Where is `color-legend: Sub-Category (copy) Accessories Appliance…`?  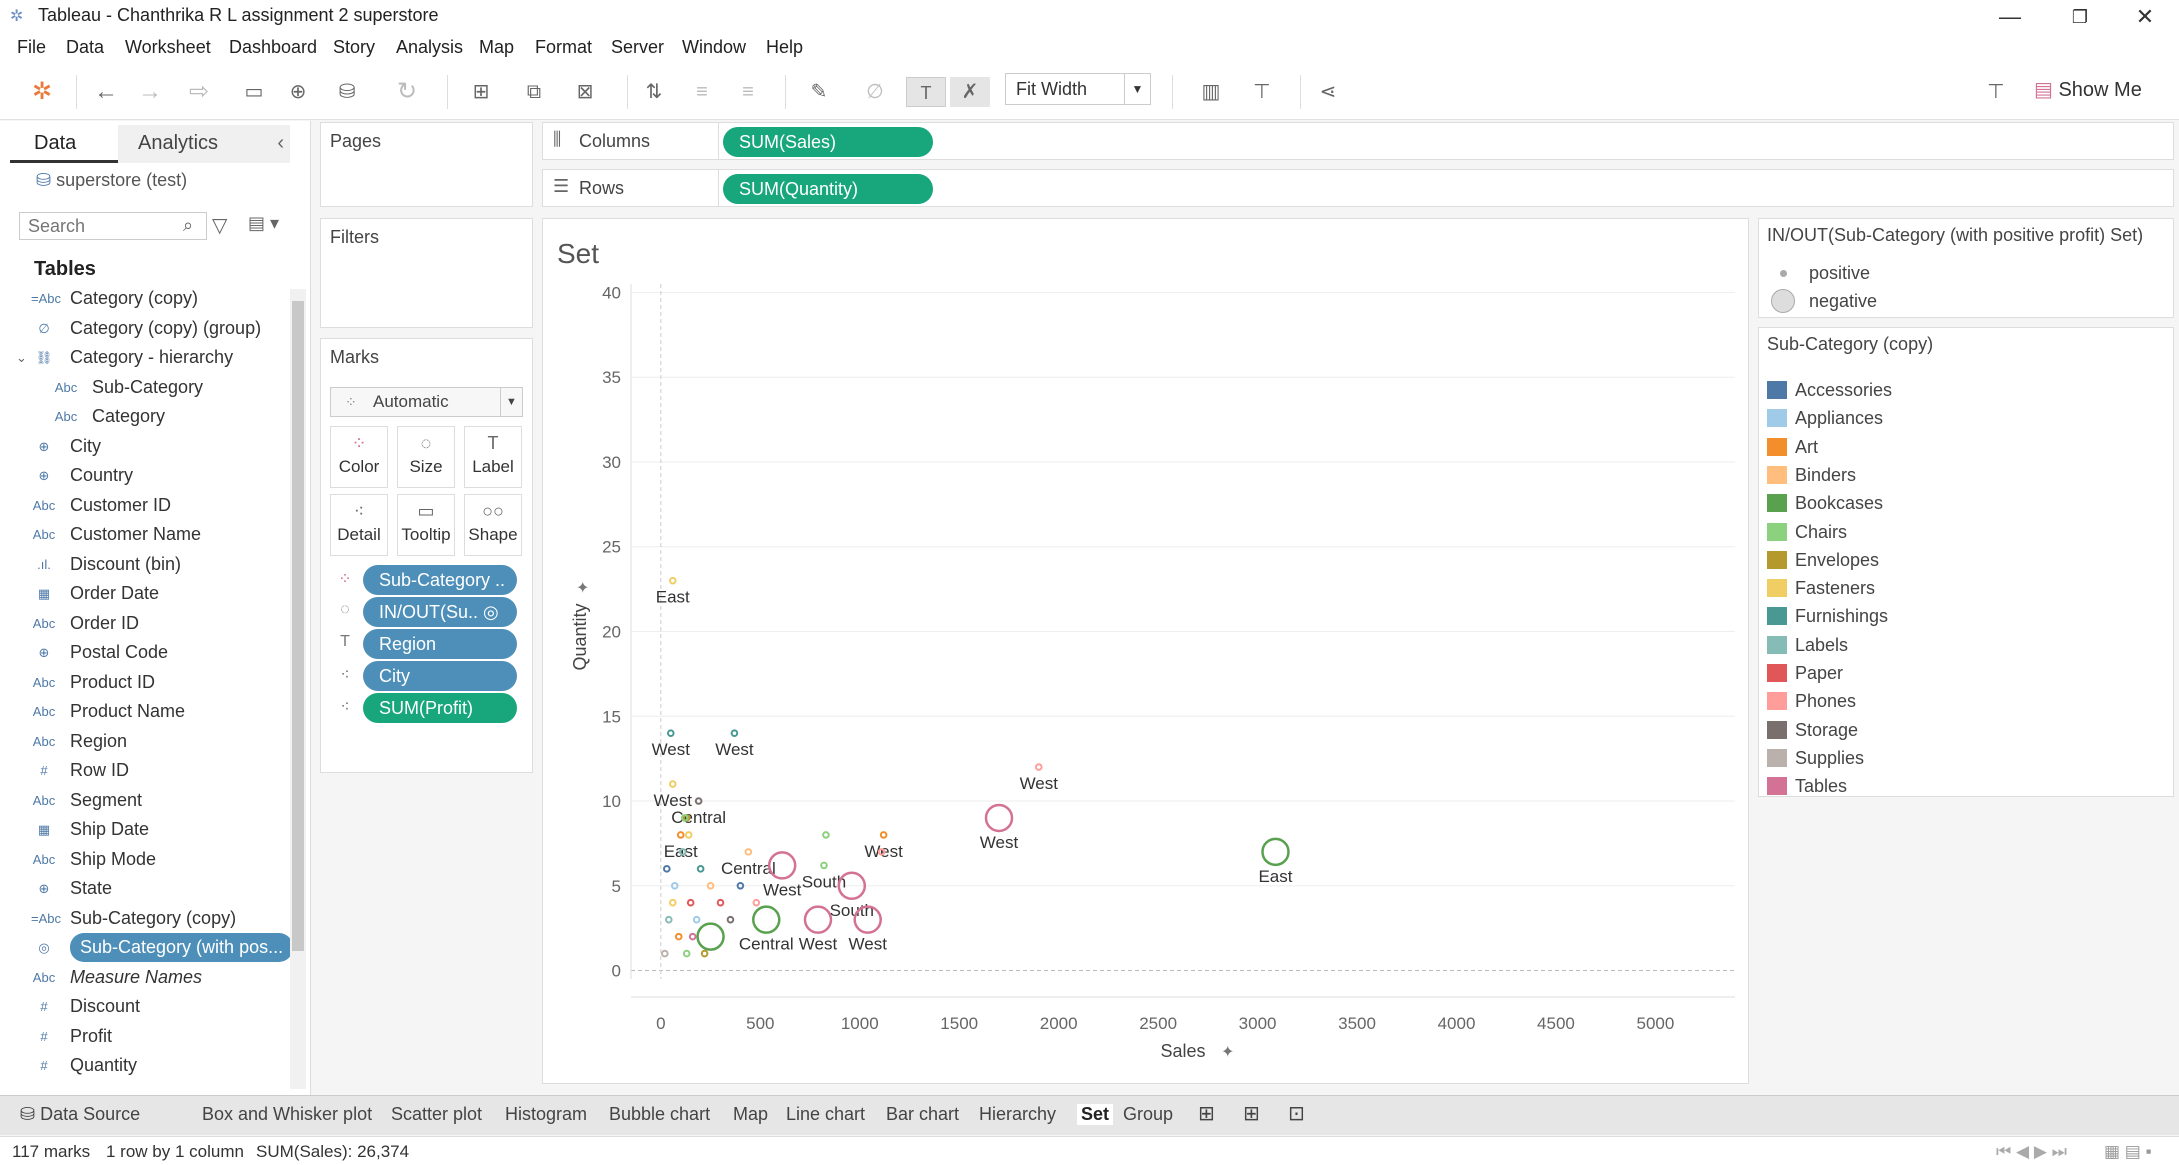 color-legend: Sub-Category (copy) Accessories Appliance… is located at coordinates (1966, 562).